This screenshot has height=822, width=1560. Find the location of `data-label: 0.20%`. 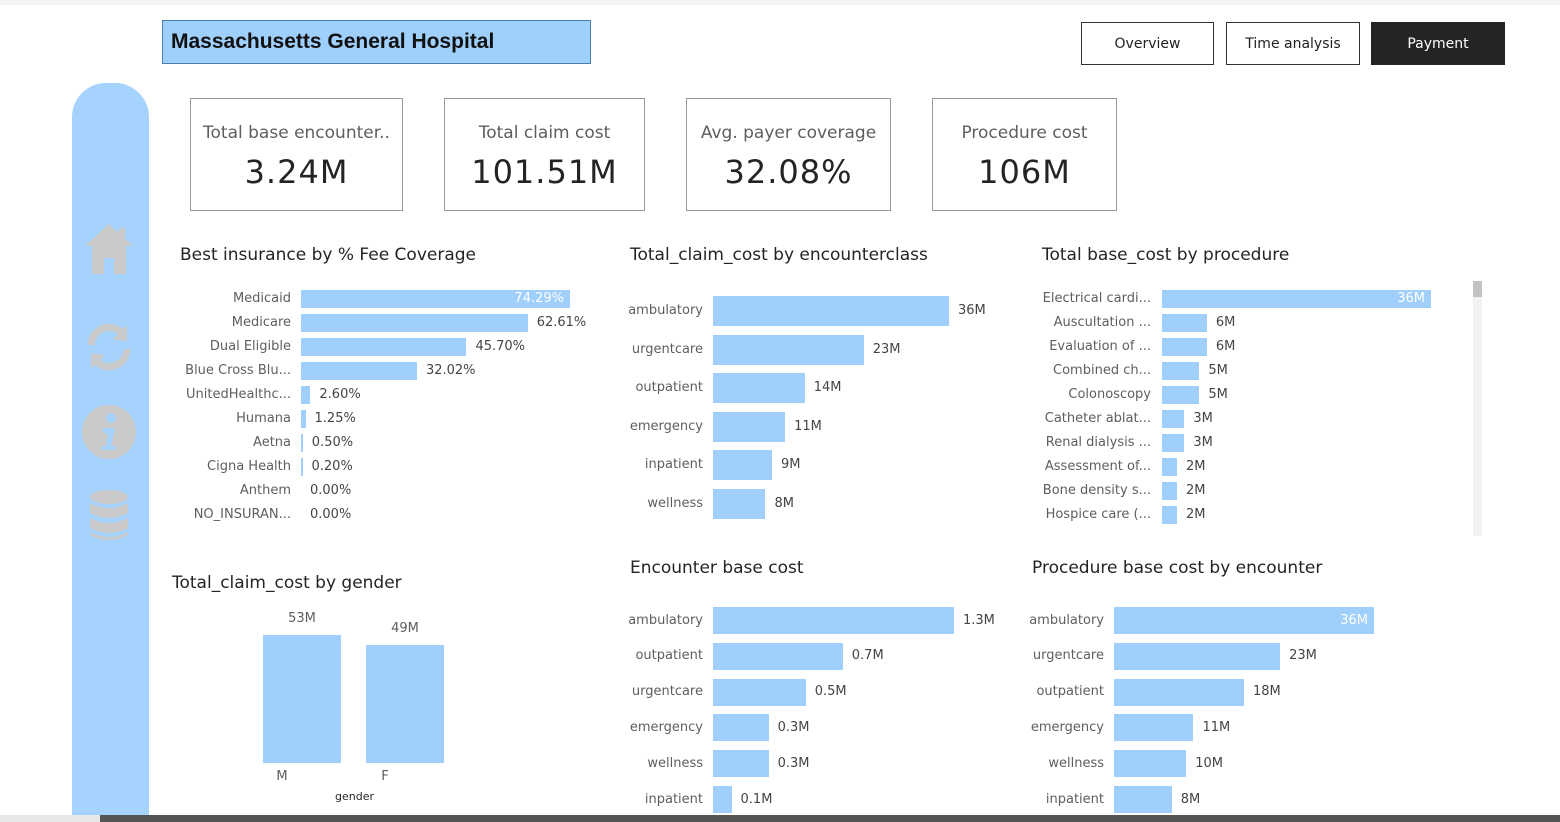

data-label: 0.20% is located at coordinates (332, 466).